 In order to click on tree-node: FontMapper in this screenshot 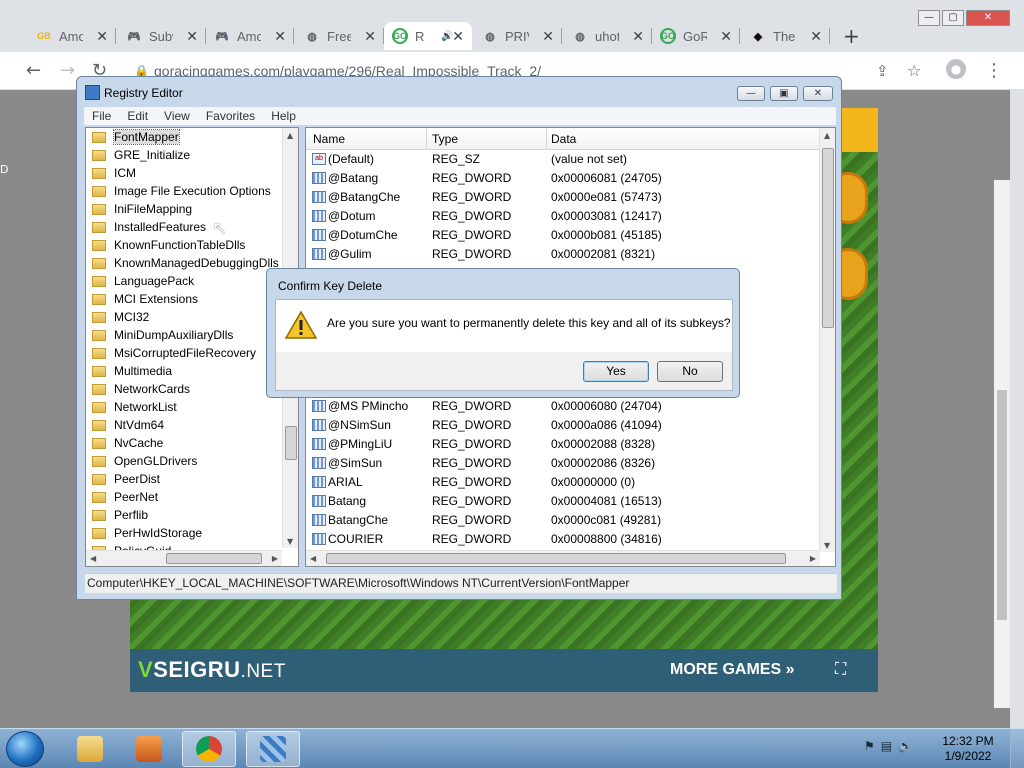, I will do `click(187, 137)`.